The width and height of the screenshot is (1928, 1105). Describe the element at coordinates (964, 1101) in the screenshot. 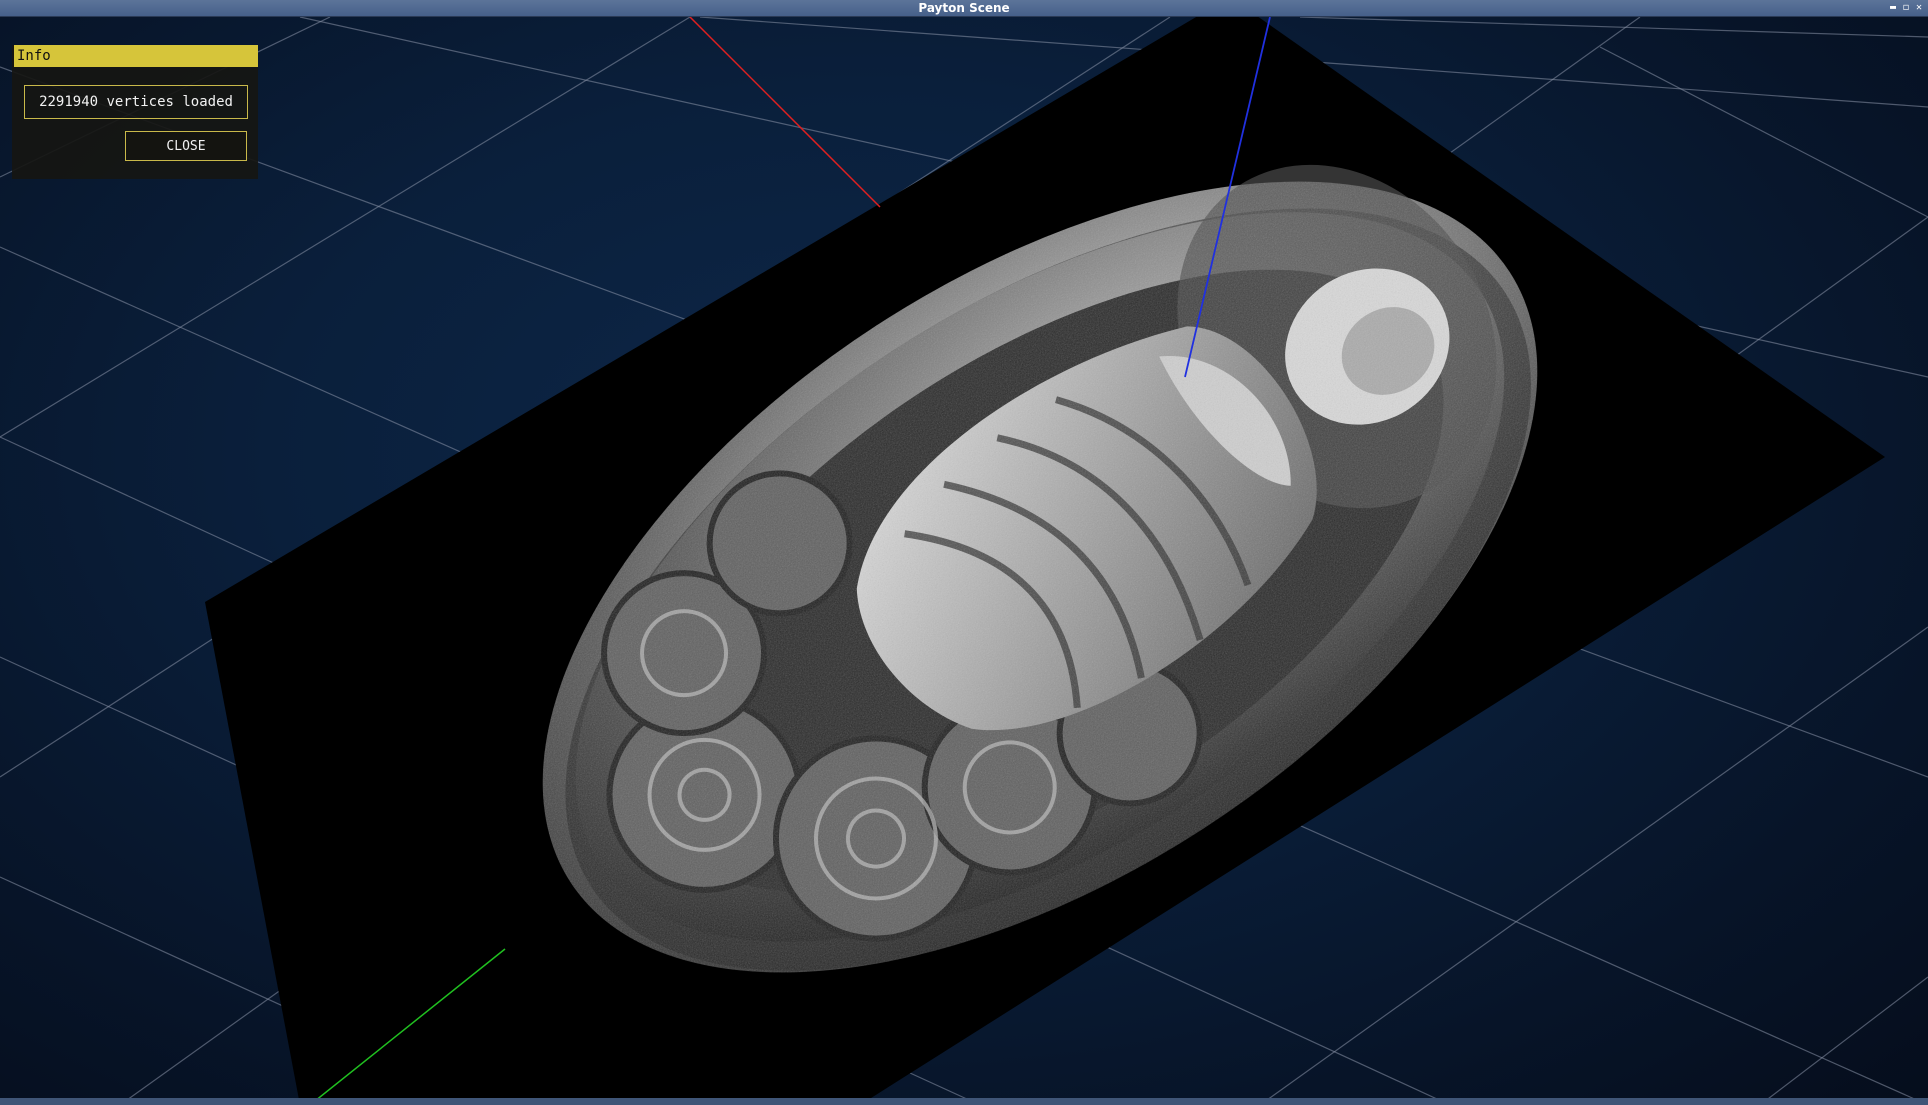

I see `window-bottom-border` at that location.